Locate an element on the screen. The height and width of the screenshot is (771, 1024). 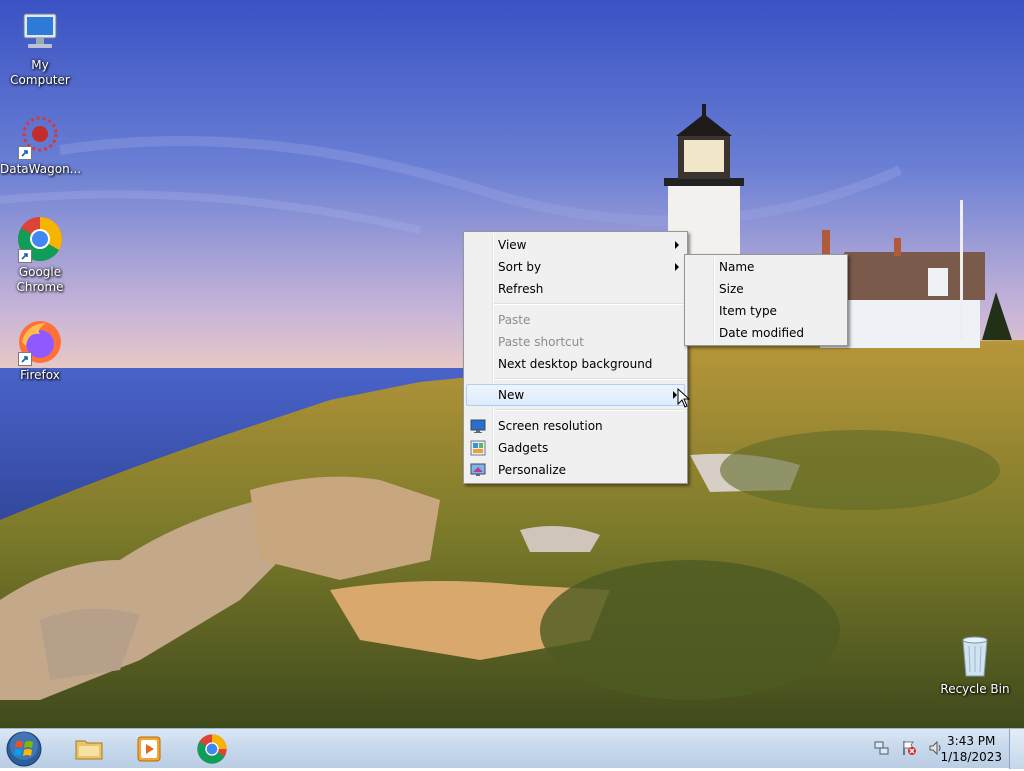
menu-item-screen-resolution: Screen resolution is located at coordinates (575, 426).